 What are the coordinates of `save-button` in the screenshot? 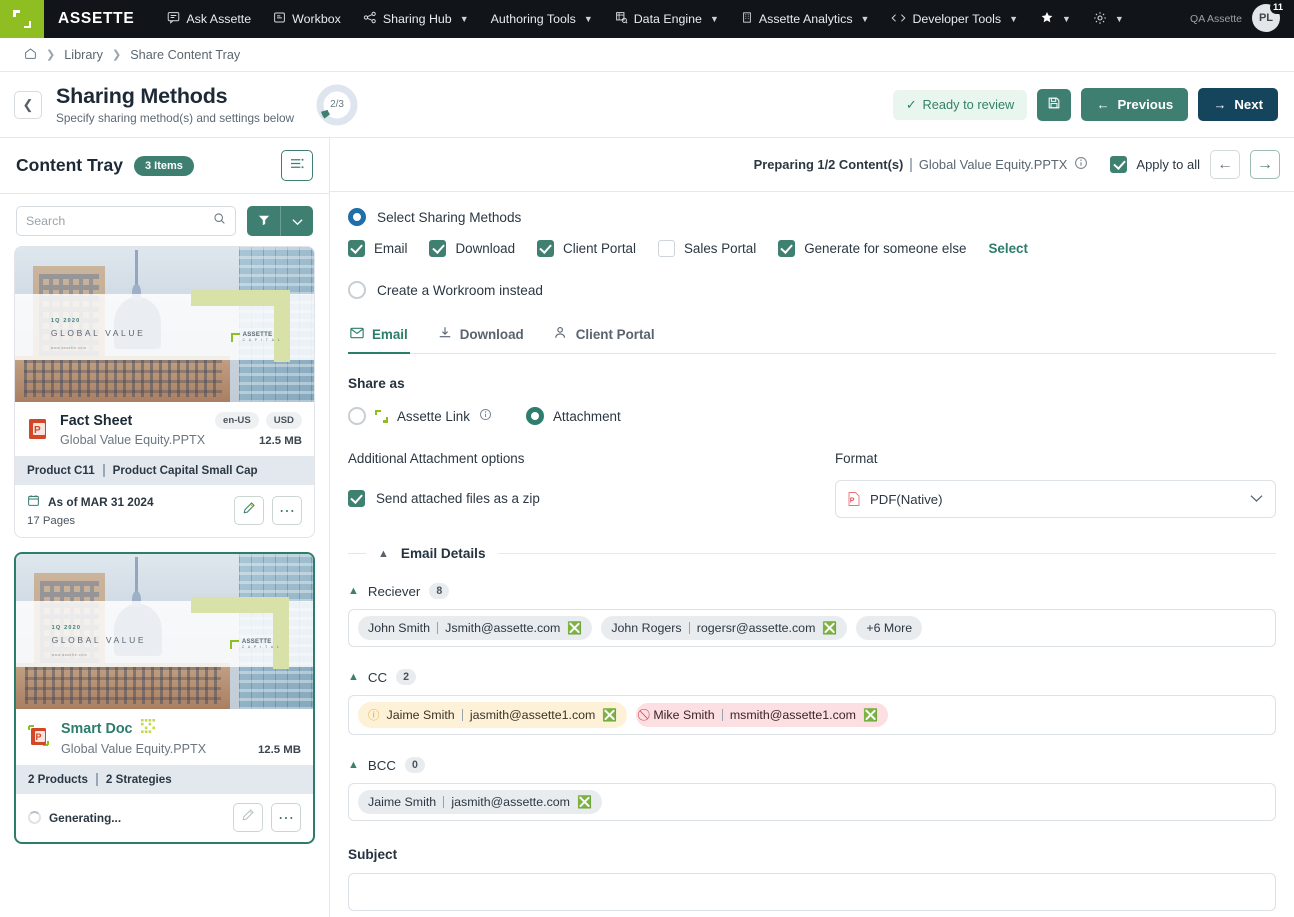 It's located at (1054, 104).